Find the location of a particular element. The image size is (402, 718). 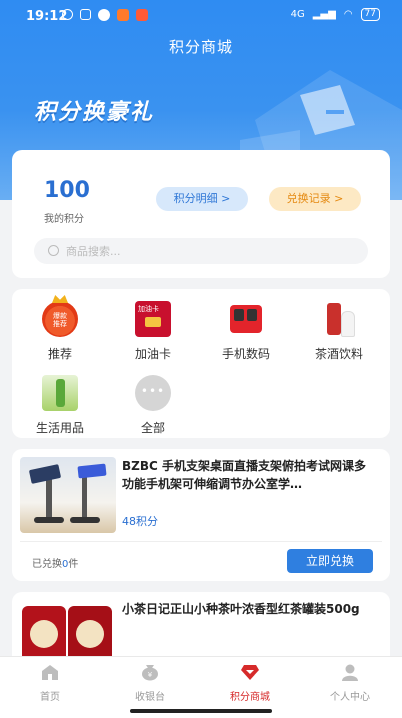

shop-app-icon is located at coordinates (123, 15).